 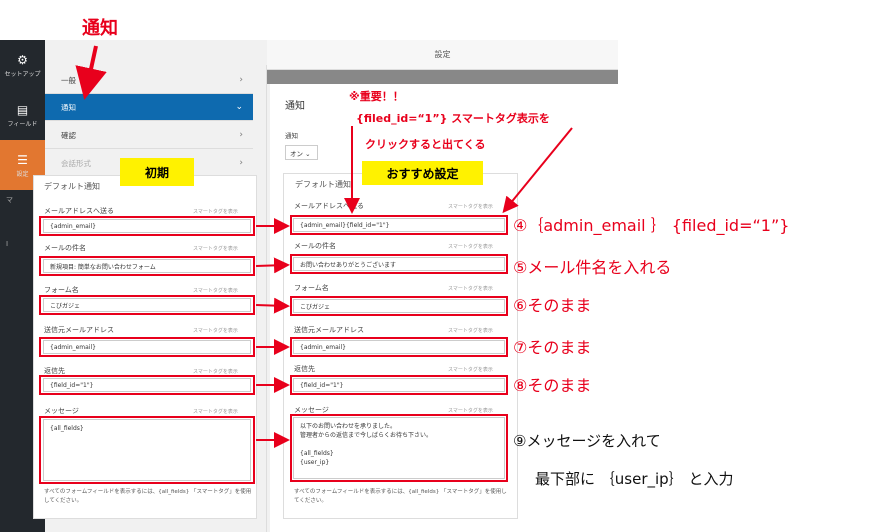 What do you see at coordinates (376, 96) in the screenshot?
I see `important-note: ※重要！！` at bounding box center [376, 96].